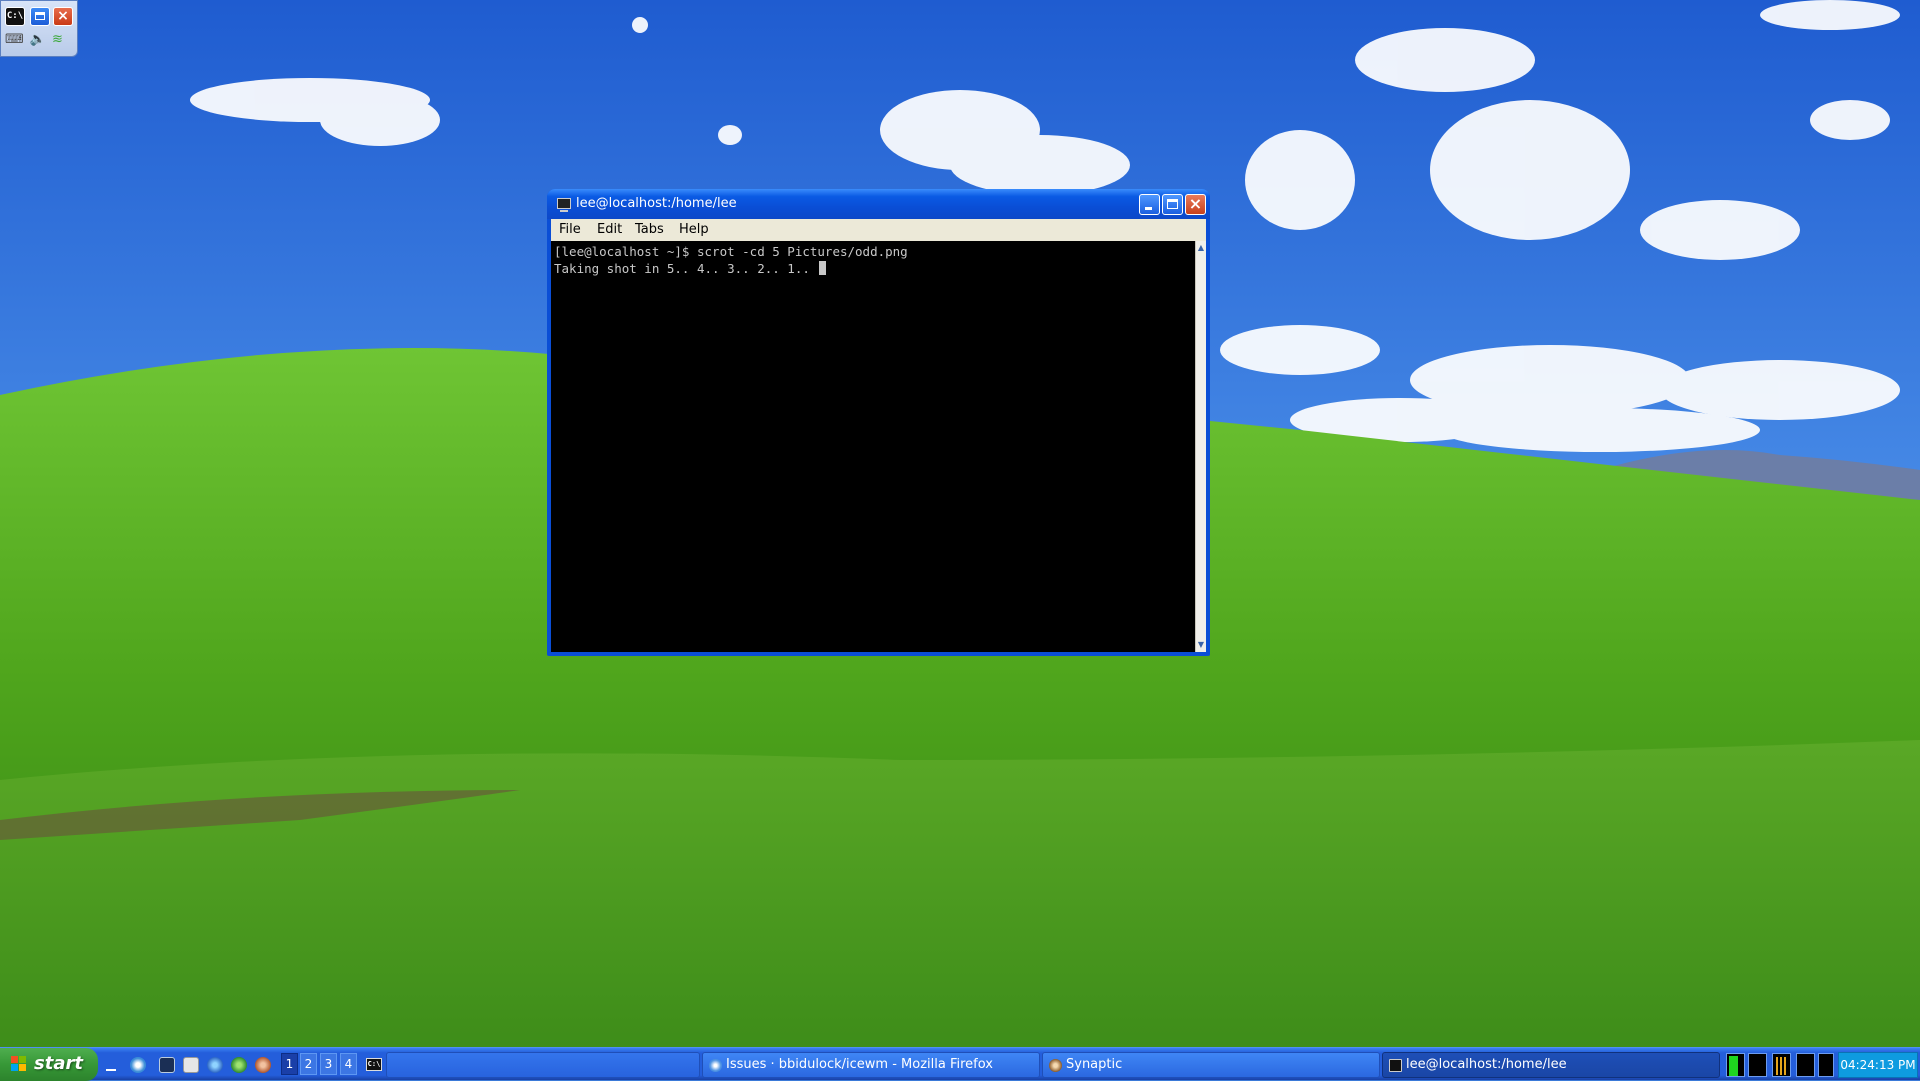  Describe the element at coordinates (1201, 645) in the screenshot. I see `scroll-down-arrow-icon: ▼` at that location.